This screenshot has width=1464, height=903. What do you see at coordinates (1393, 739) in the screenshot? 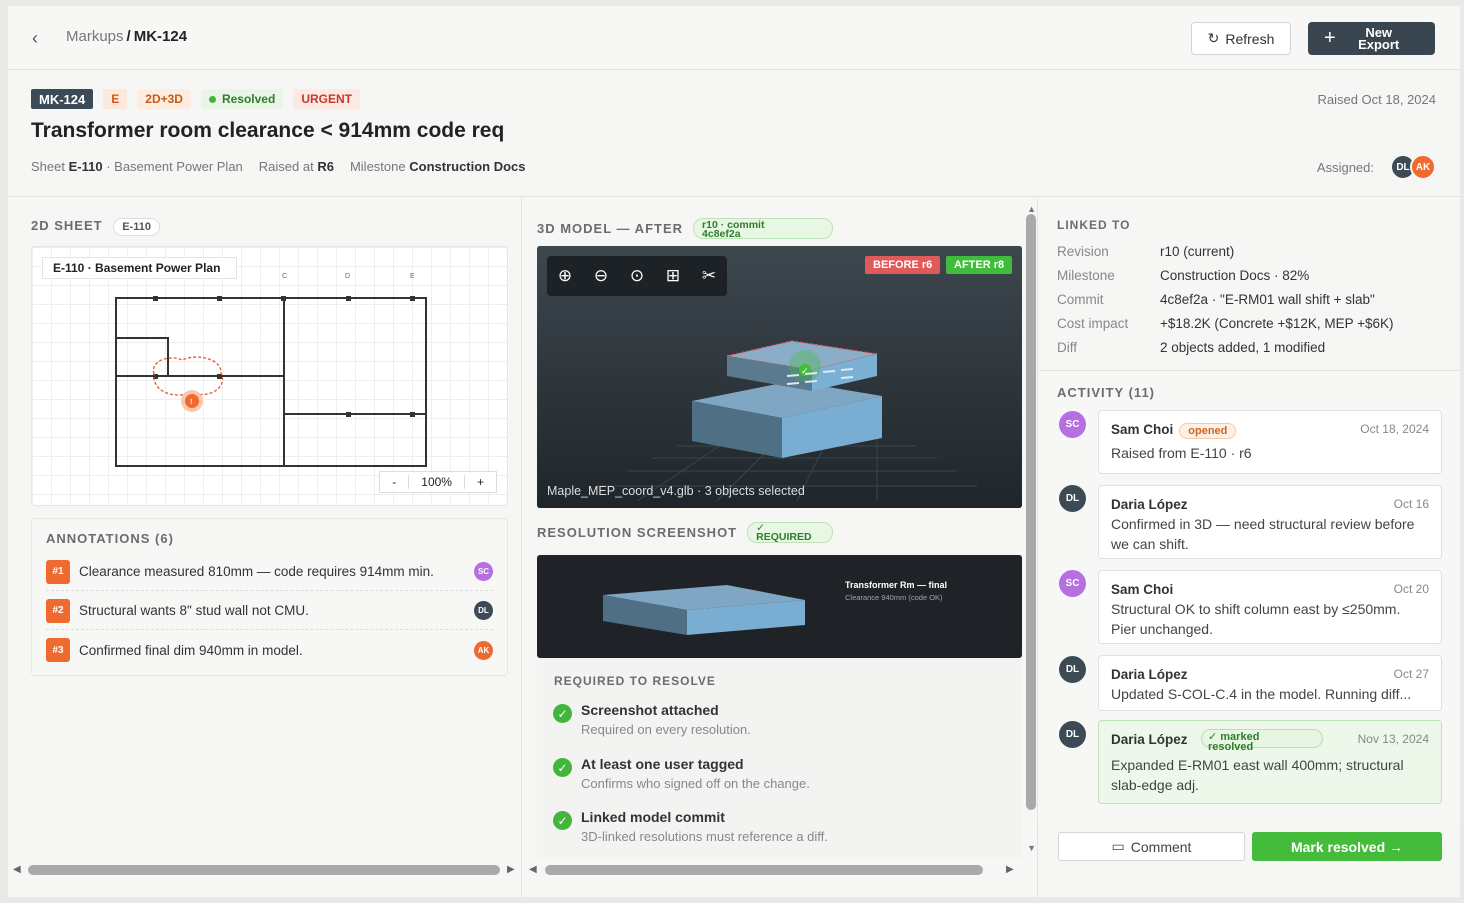
I see `activity-time: Nov 13, 2024` at bounding box center [1393, 739].